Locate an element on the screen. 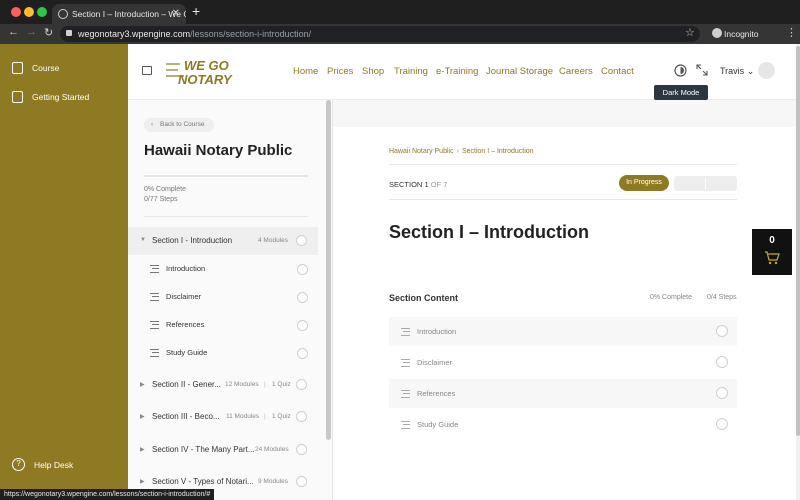 The image size is (800, 500). breadcrumb-section: Section I – Introduction is located at coordinates (498, 151).